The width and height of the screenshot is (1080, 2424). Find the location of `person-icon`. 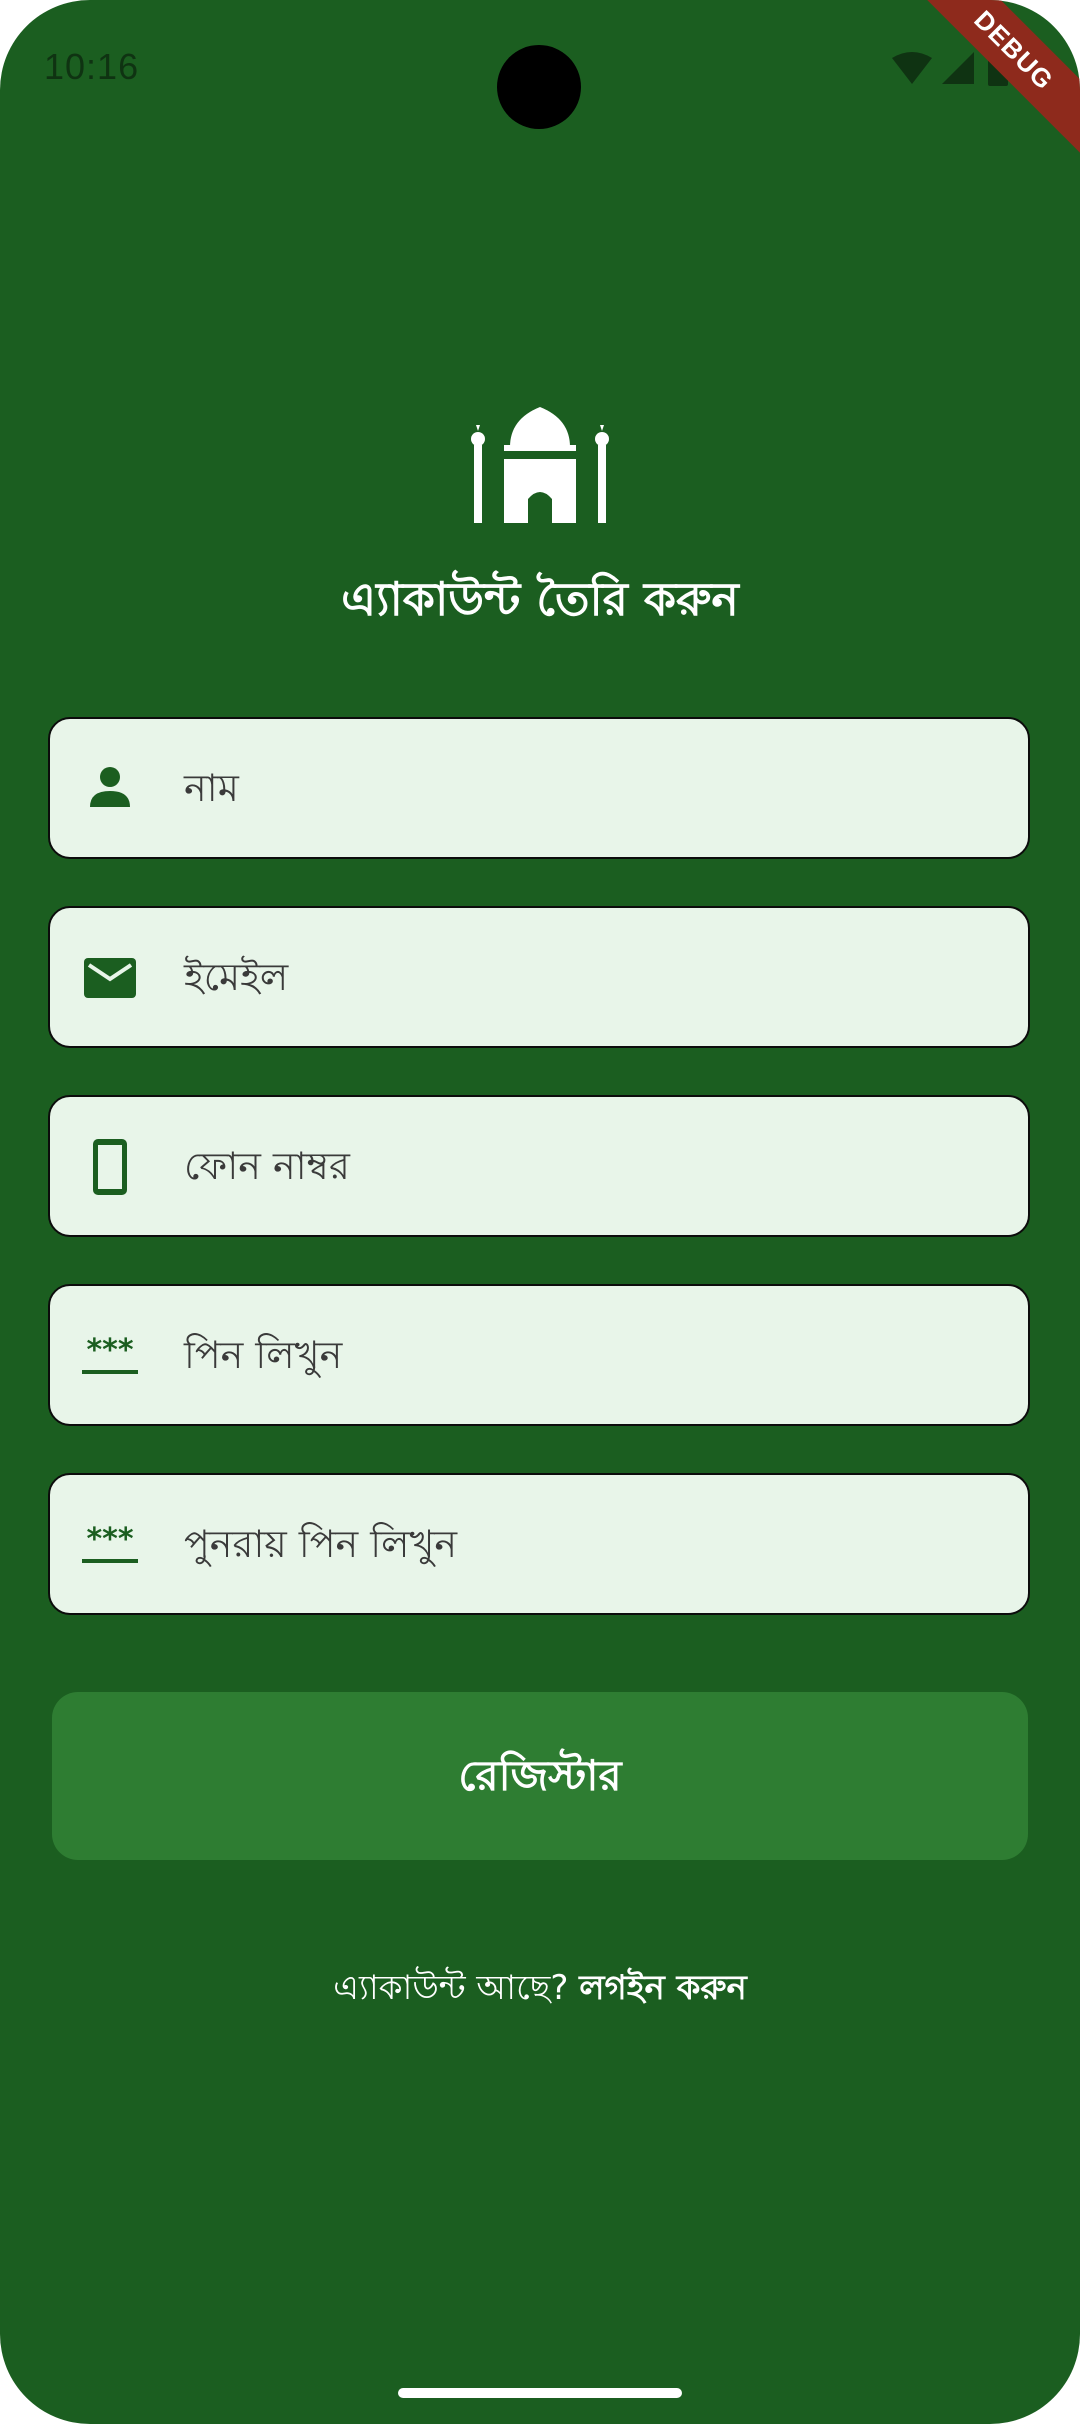

person-icon is located at coordinates (110, 787).